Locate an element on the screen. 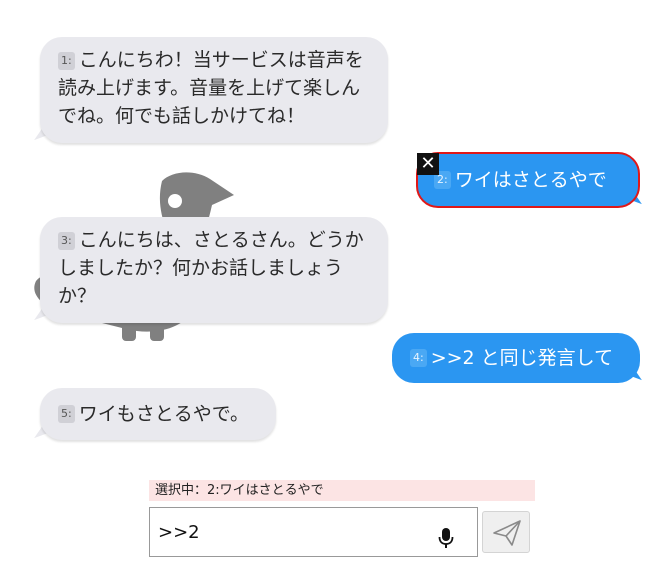 This screenshot has height=574, width=671. message-input is located at coordinates (293, 532).